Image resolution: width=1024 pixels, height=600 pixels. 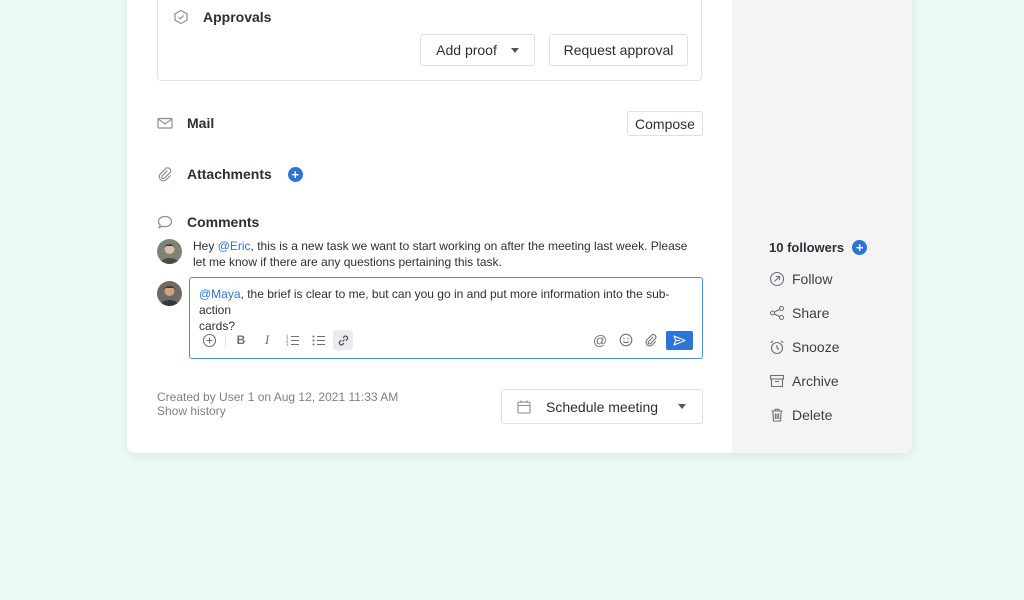 I want to click on schedule-meeting-button: Schedule meeting, so click(x=602, y=406).